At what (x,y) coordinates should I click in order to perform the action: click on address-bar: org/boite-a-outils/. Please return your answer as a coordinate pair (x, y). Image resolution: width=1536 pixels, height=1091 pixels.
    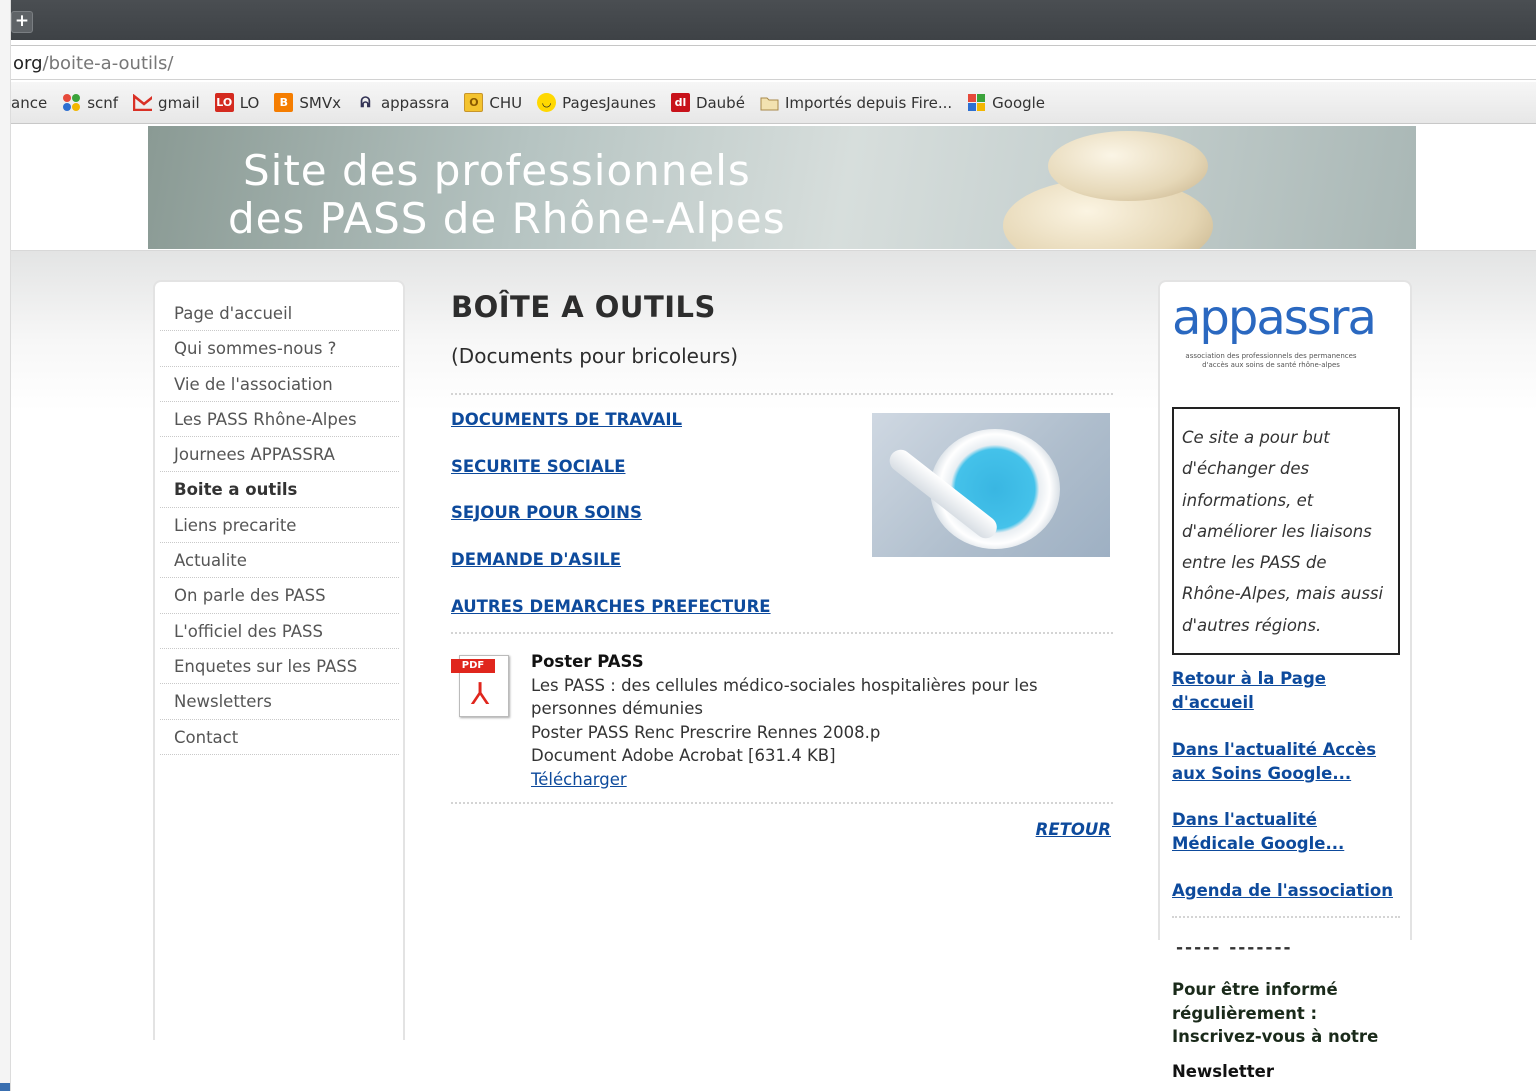
    Looking at the image, I should click on (773, 62).